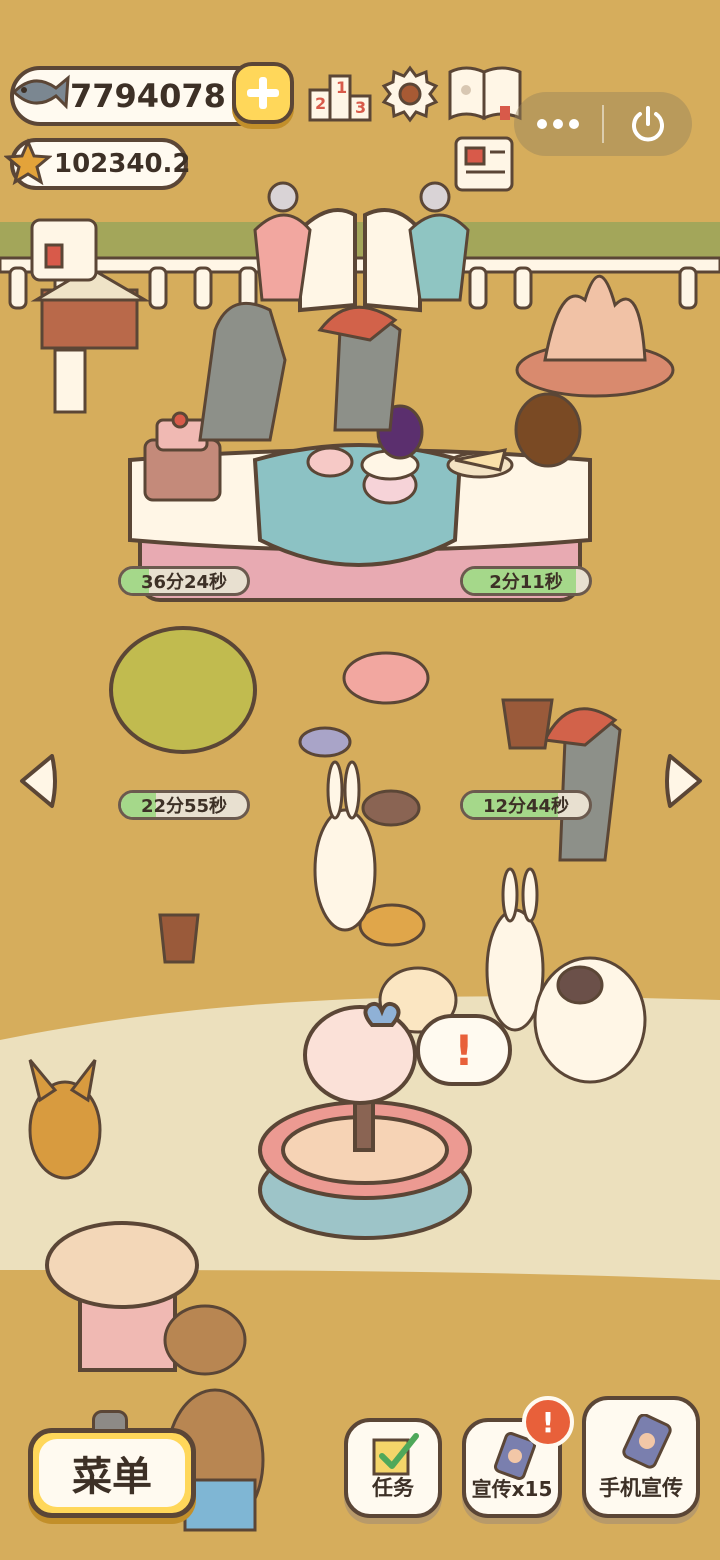 This screenshot has width=720, height=1560. I want to click on tasks-button: 任务, so click(393, 1468).